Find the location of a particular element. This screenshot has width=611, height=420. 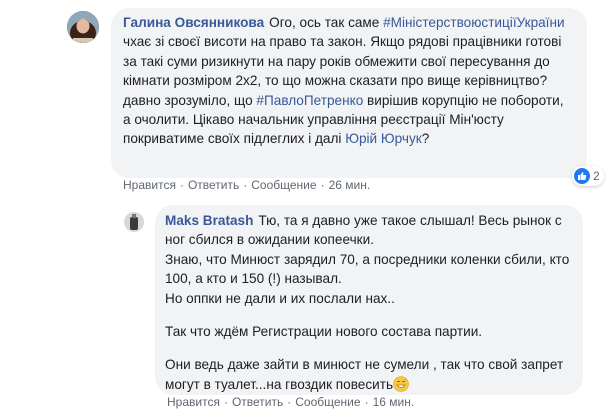

avatar-galina-image is located at coordinates (83, 27).